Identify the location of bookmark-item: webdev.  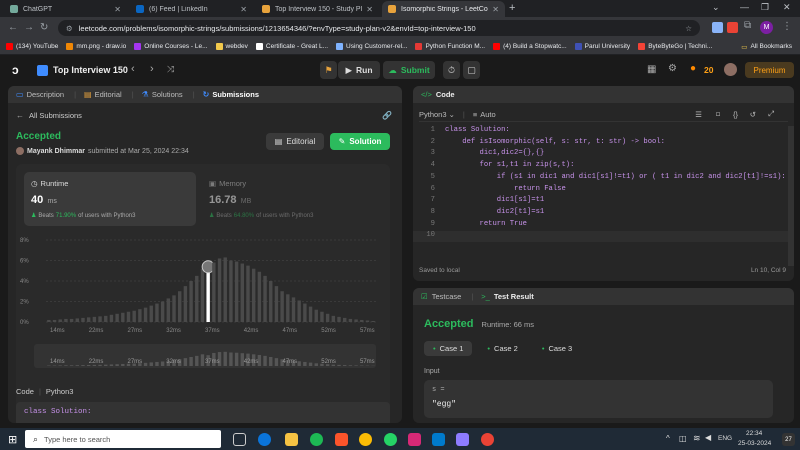
(231, 46).